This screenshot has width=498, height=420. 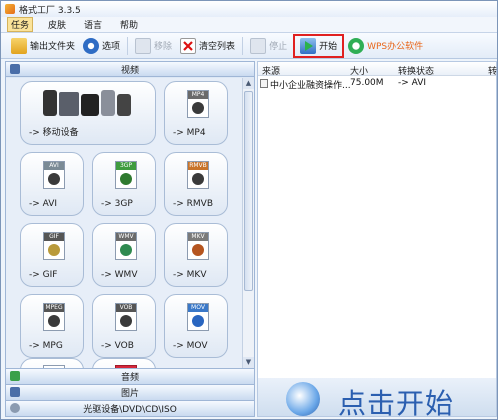 I want to click on tile-label: -> RMVB, so click(x=193, y=204).